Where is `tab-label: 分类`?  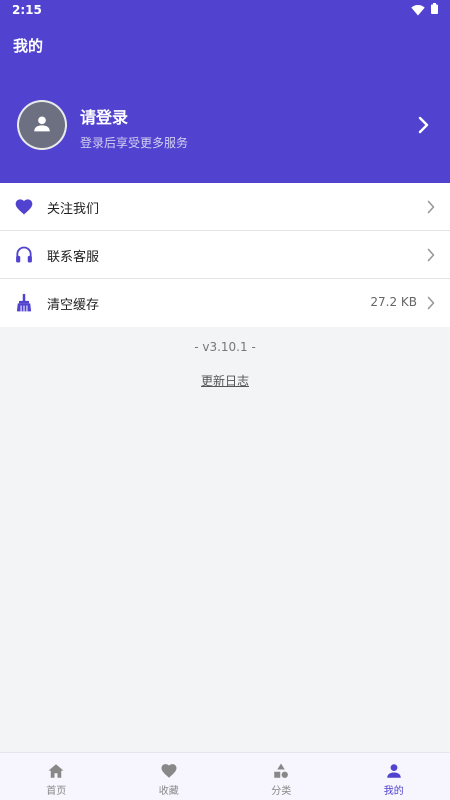 tab-label: 分类 is located at coordinates (281, 791).